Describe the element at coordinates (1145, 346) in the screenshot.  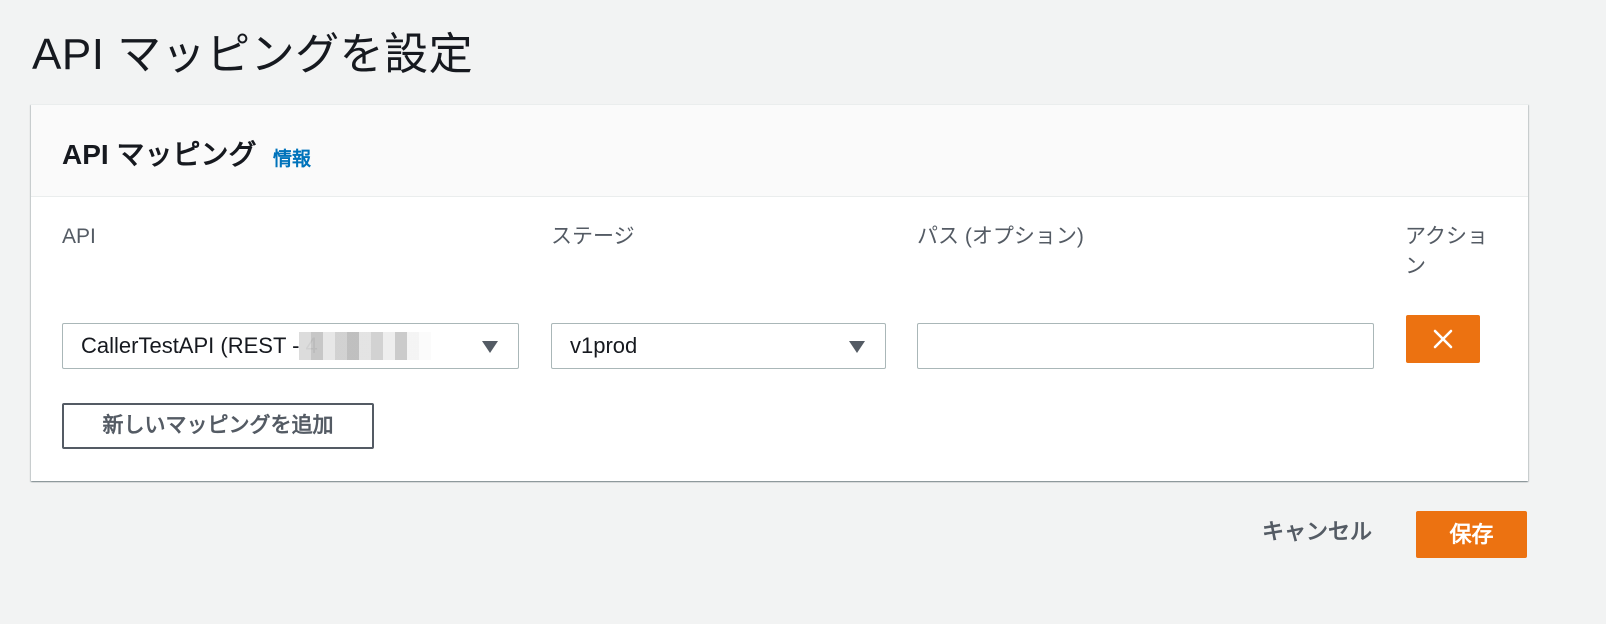
I see `path-input` at that location.